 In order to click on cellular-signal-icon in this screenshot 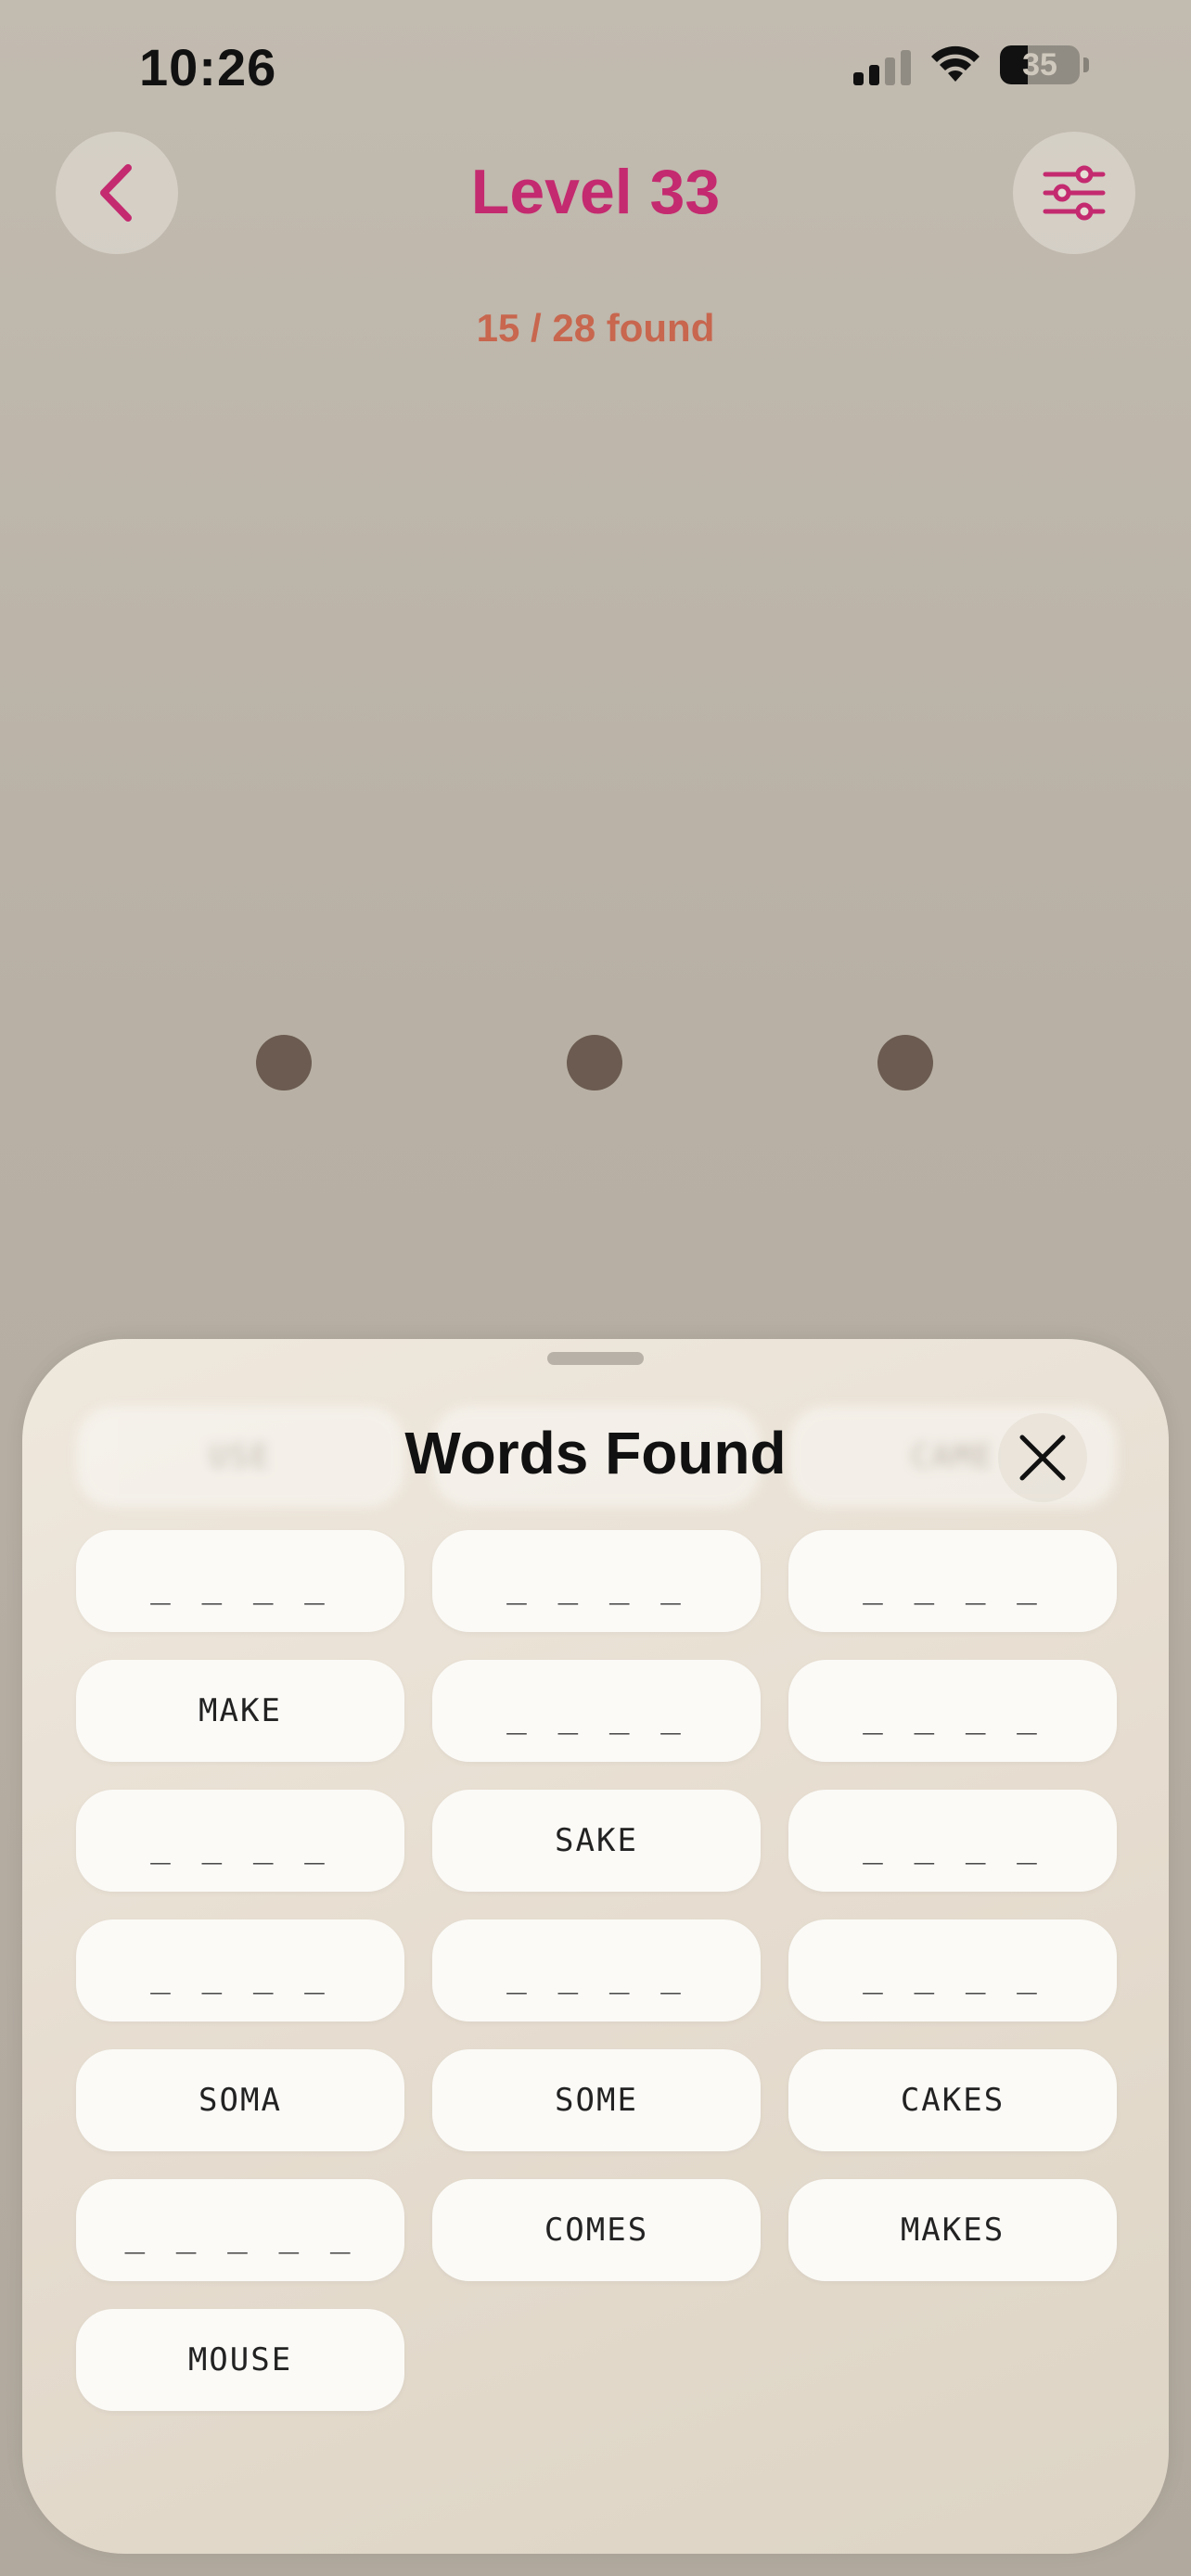, I will do `click(882, 65)`.